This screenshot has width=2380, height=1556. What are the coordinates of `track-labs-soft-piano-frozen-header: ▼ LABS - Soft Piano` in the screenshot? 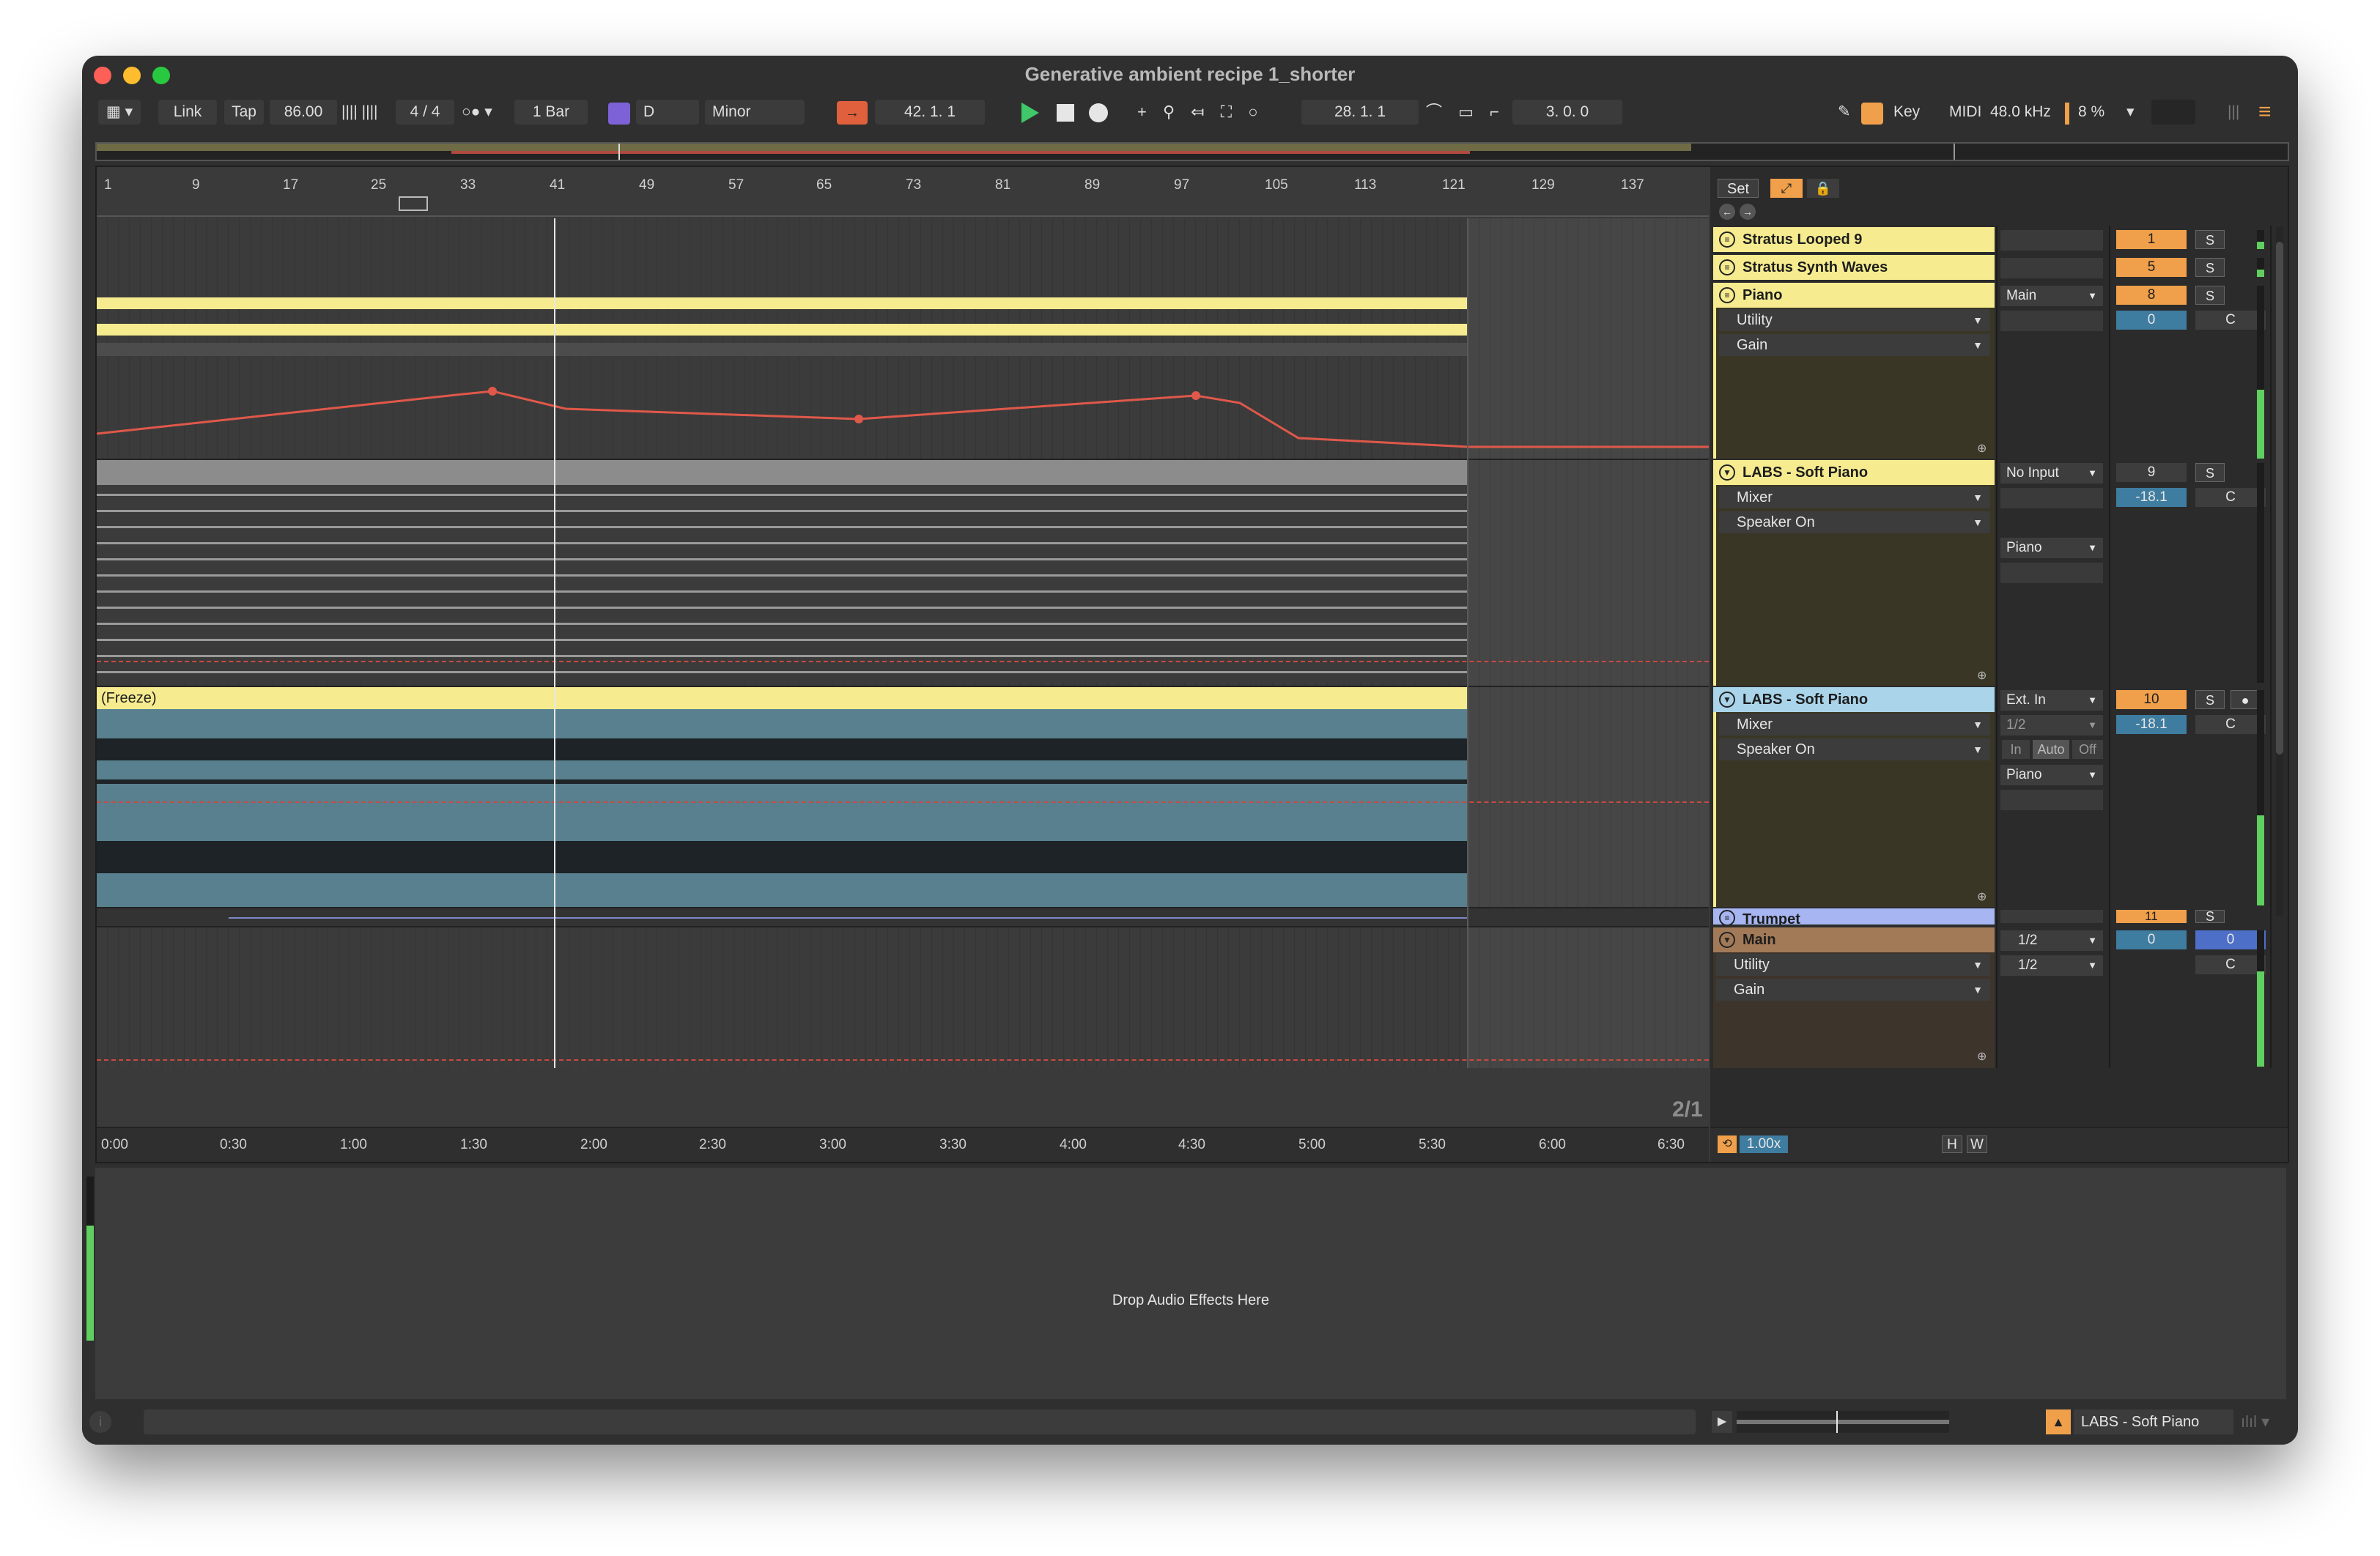 It's located at (1854, 699).